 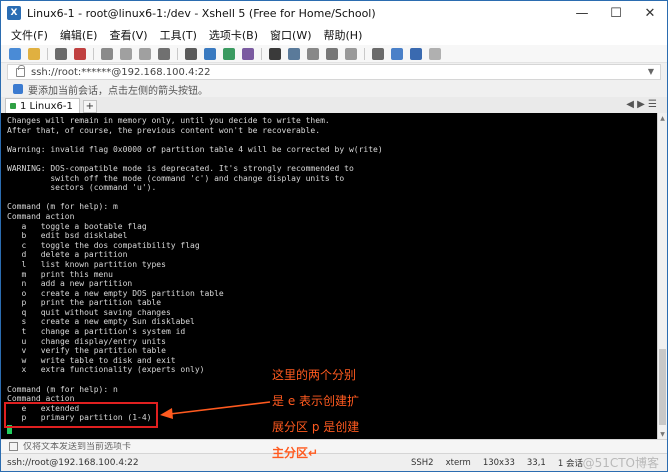 I want to click on status-details: SSH2 xterm 130x33 33,1 1 会话, so click(x=503, y=463).